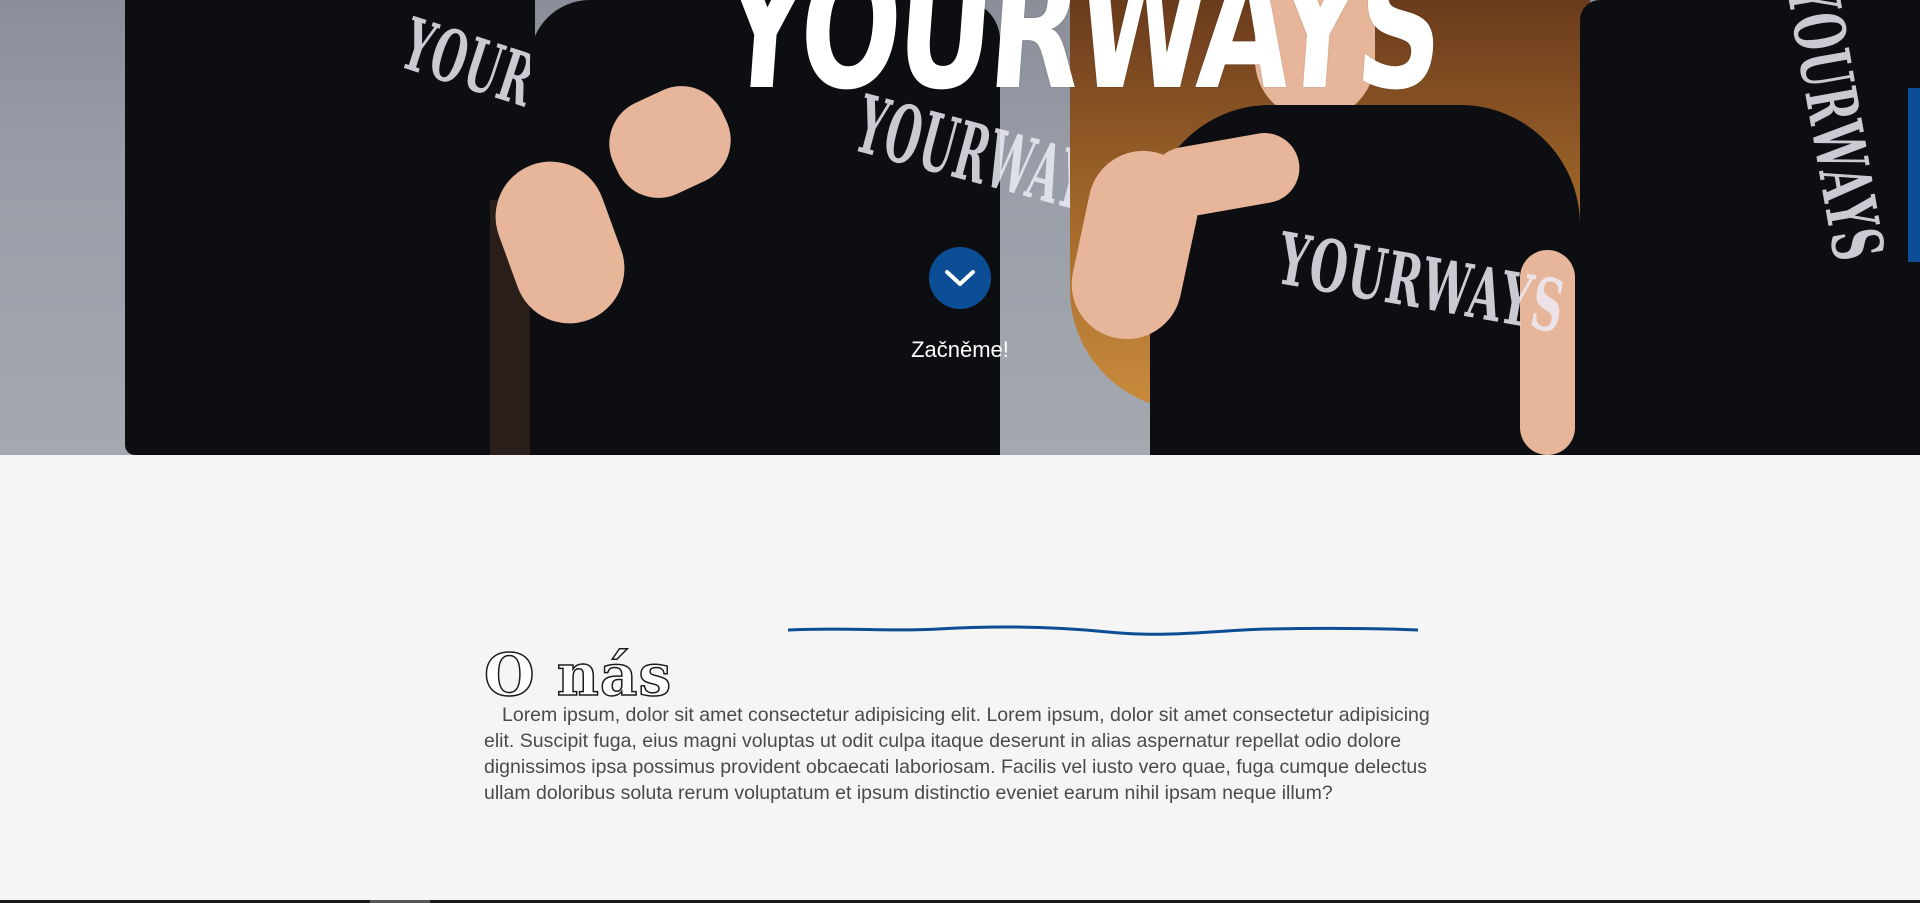  Describe the element at coordinates (1914, 175) in the screenshot. I see `side-tab` at that location.